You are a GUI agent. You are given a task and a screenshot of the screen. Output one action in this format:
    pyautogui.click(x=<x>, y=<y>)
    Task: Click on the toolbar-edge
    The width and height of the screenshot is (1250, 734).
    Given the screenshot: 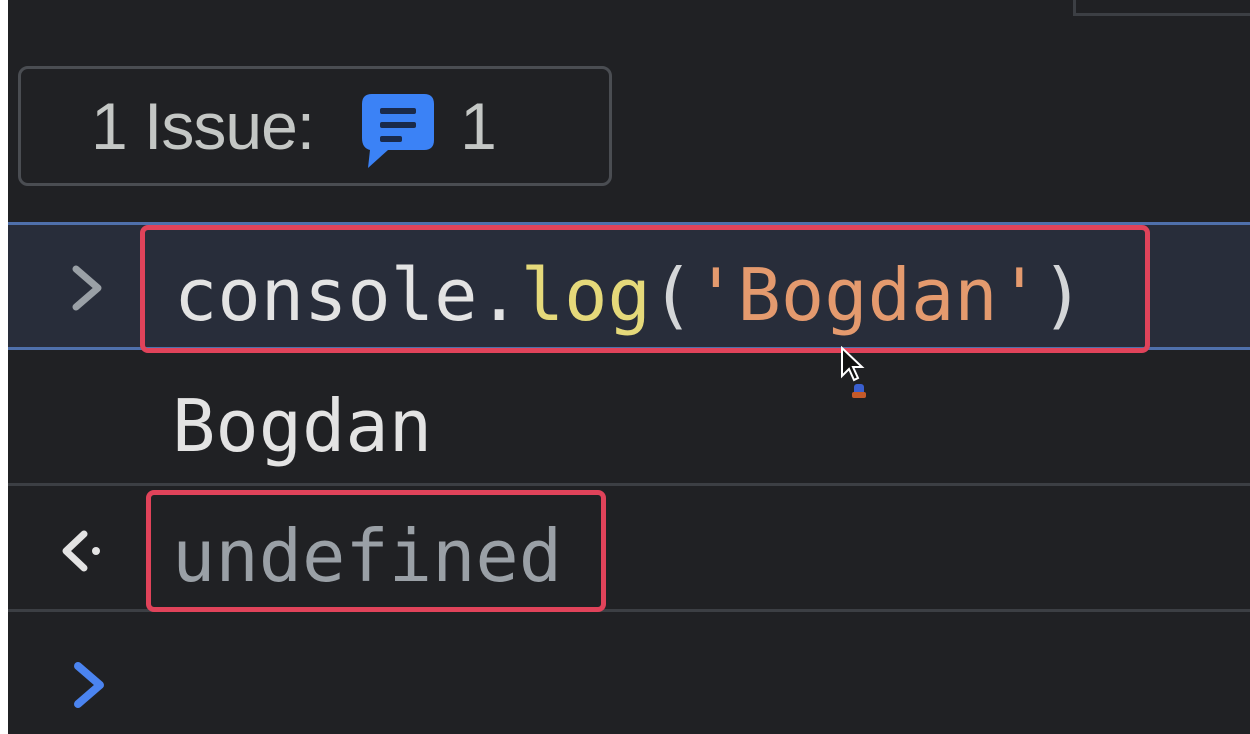 What is the action you would take?
    pyautogui.click(x=1161, y=8)
    